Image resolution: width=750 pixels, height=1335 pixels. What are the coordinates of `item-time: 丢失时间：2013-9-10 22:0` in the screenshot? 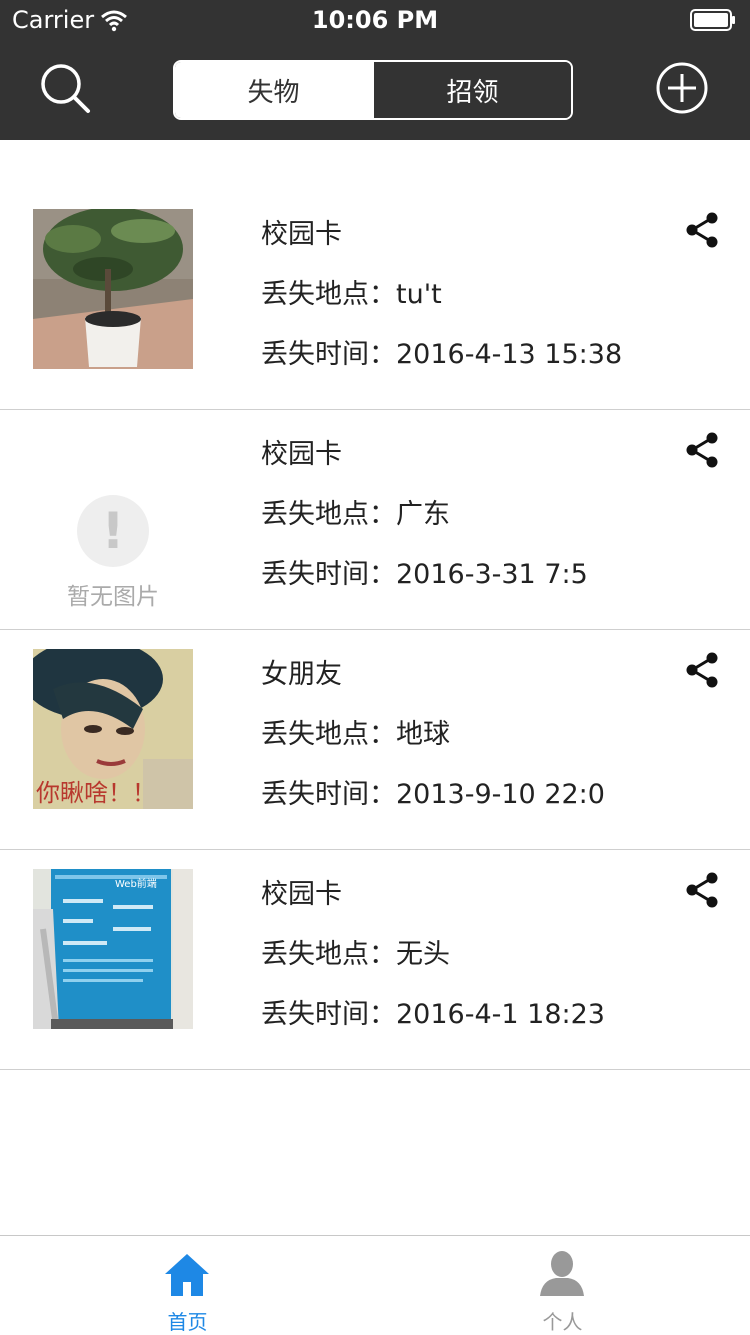 It's located at (433, 794).